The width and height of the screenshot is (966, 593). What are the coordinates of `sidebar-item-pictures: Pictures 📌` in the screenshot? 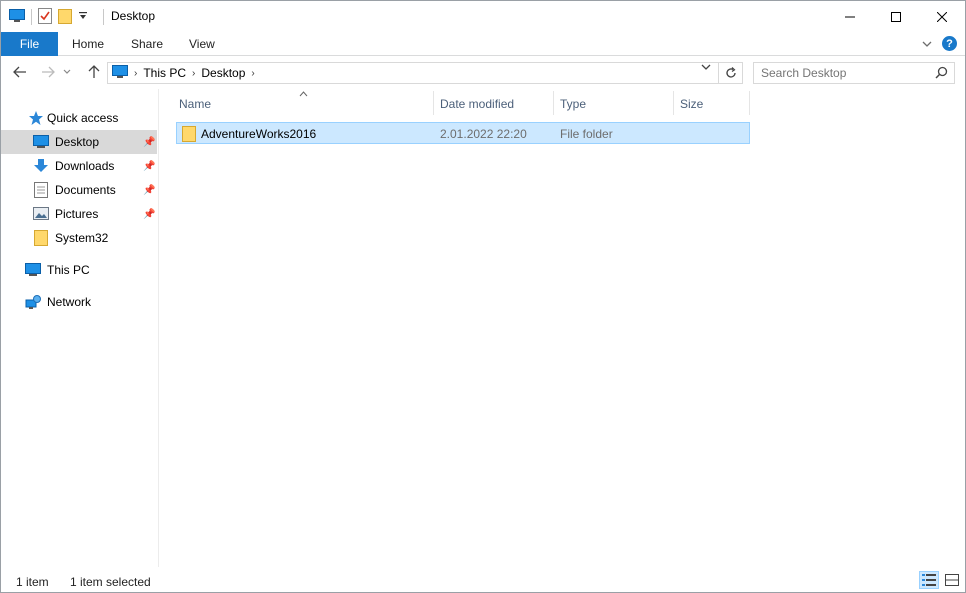 It's located at (79, 214).